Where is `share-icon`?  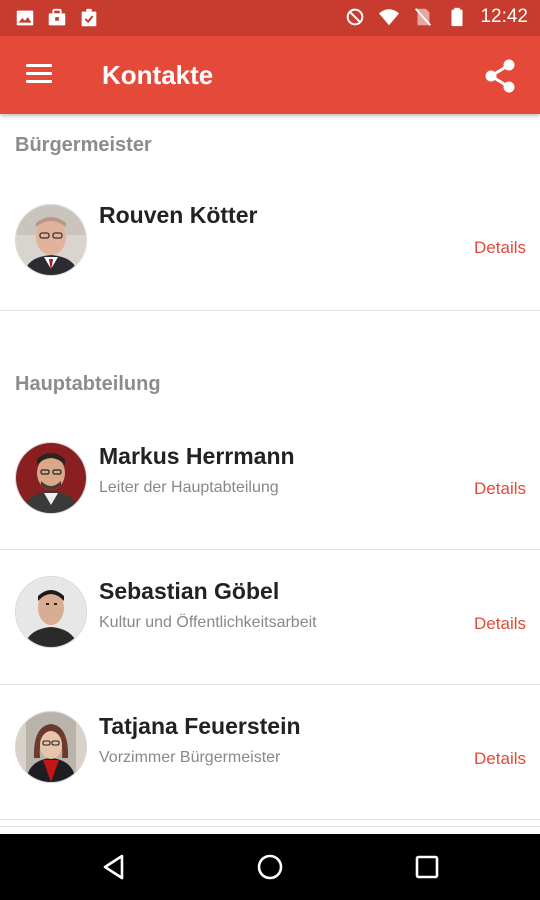 share-icon is located at coordinates (500, 76).